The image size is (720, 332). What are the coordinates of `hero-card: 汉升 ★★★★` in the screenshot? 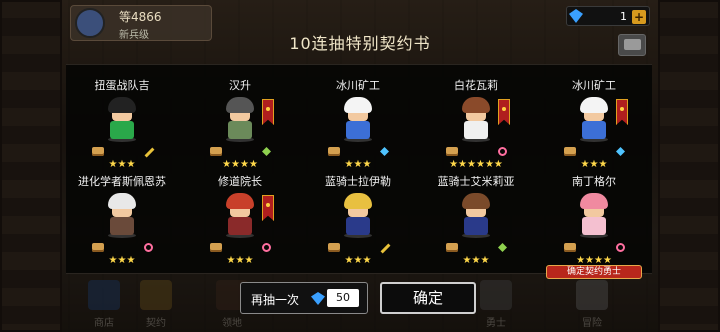 It's located at (240, 128).